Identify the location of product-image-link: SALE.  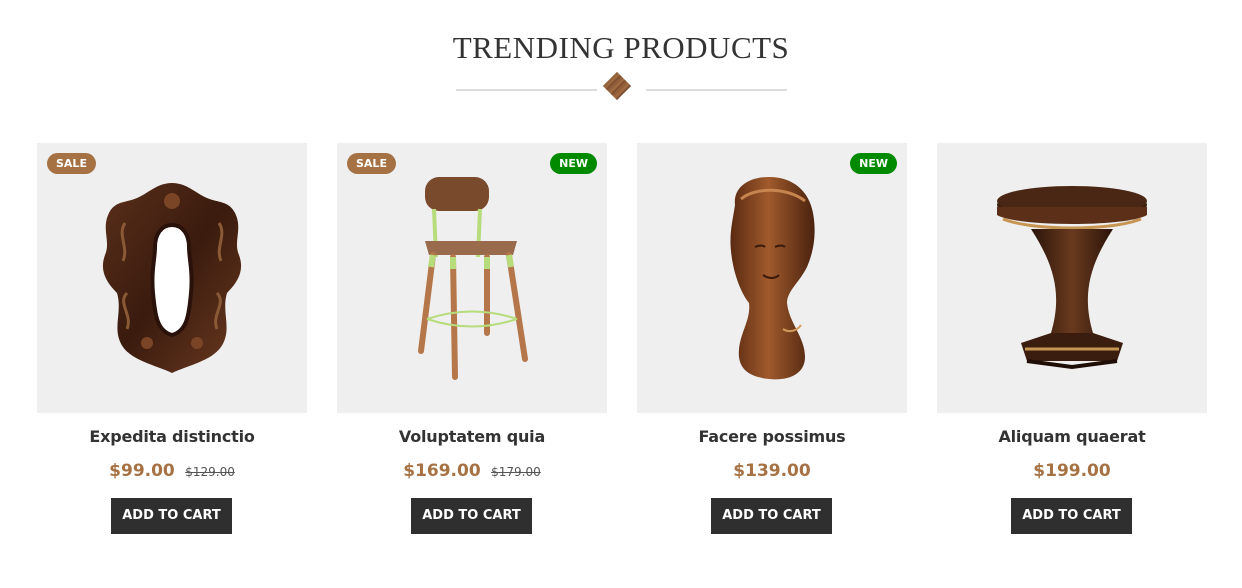
(172, 278).